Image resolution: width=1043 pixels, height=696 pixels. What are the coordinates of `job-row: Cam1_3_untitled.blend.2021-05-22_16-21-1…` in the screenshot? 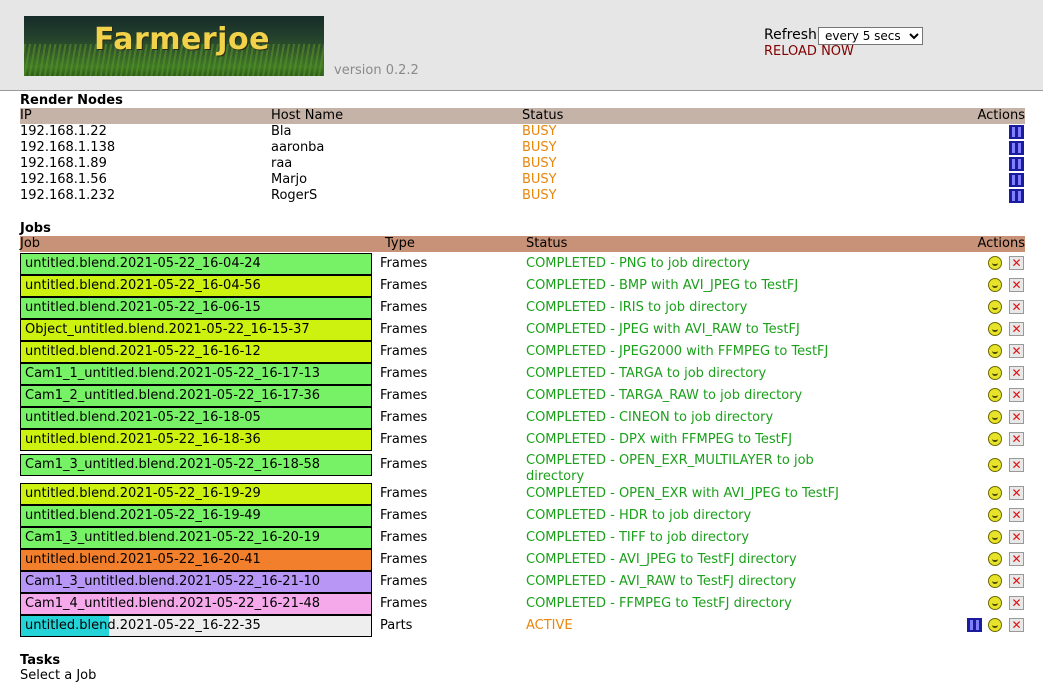 It's located at (522, 582).